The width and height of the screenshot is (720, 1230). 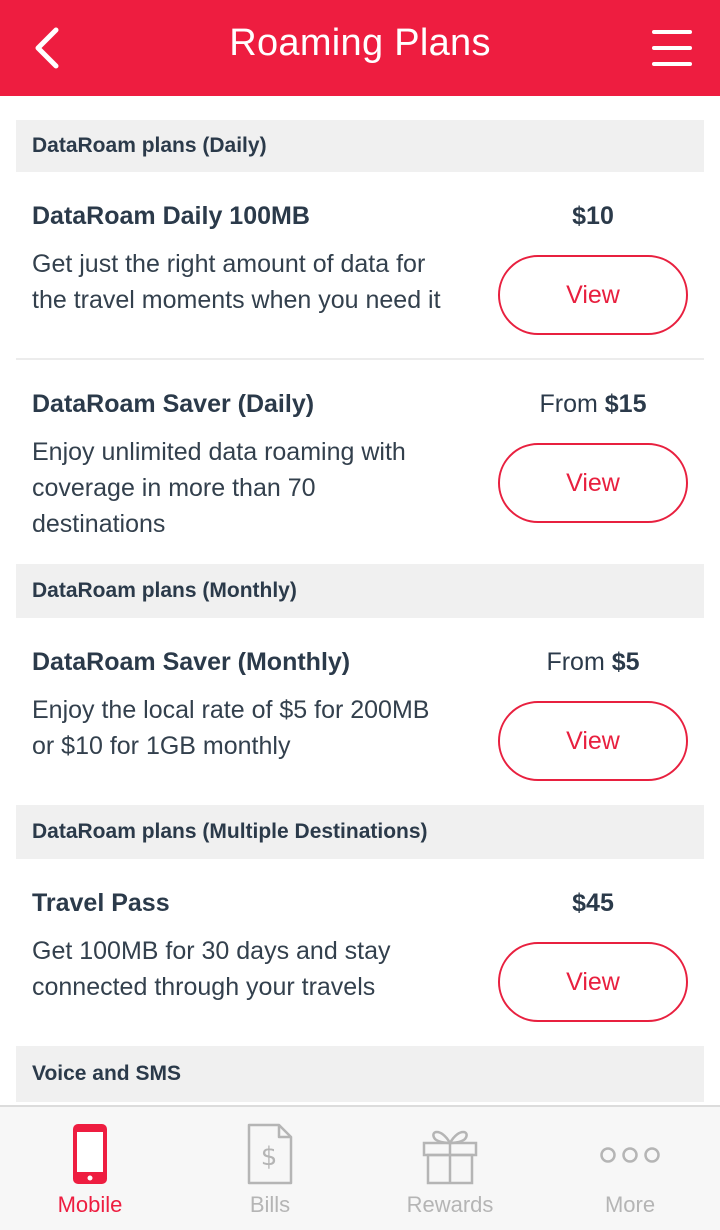 I want to click on hamburger-menu-icon, so click(x=672, y=48).